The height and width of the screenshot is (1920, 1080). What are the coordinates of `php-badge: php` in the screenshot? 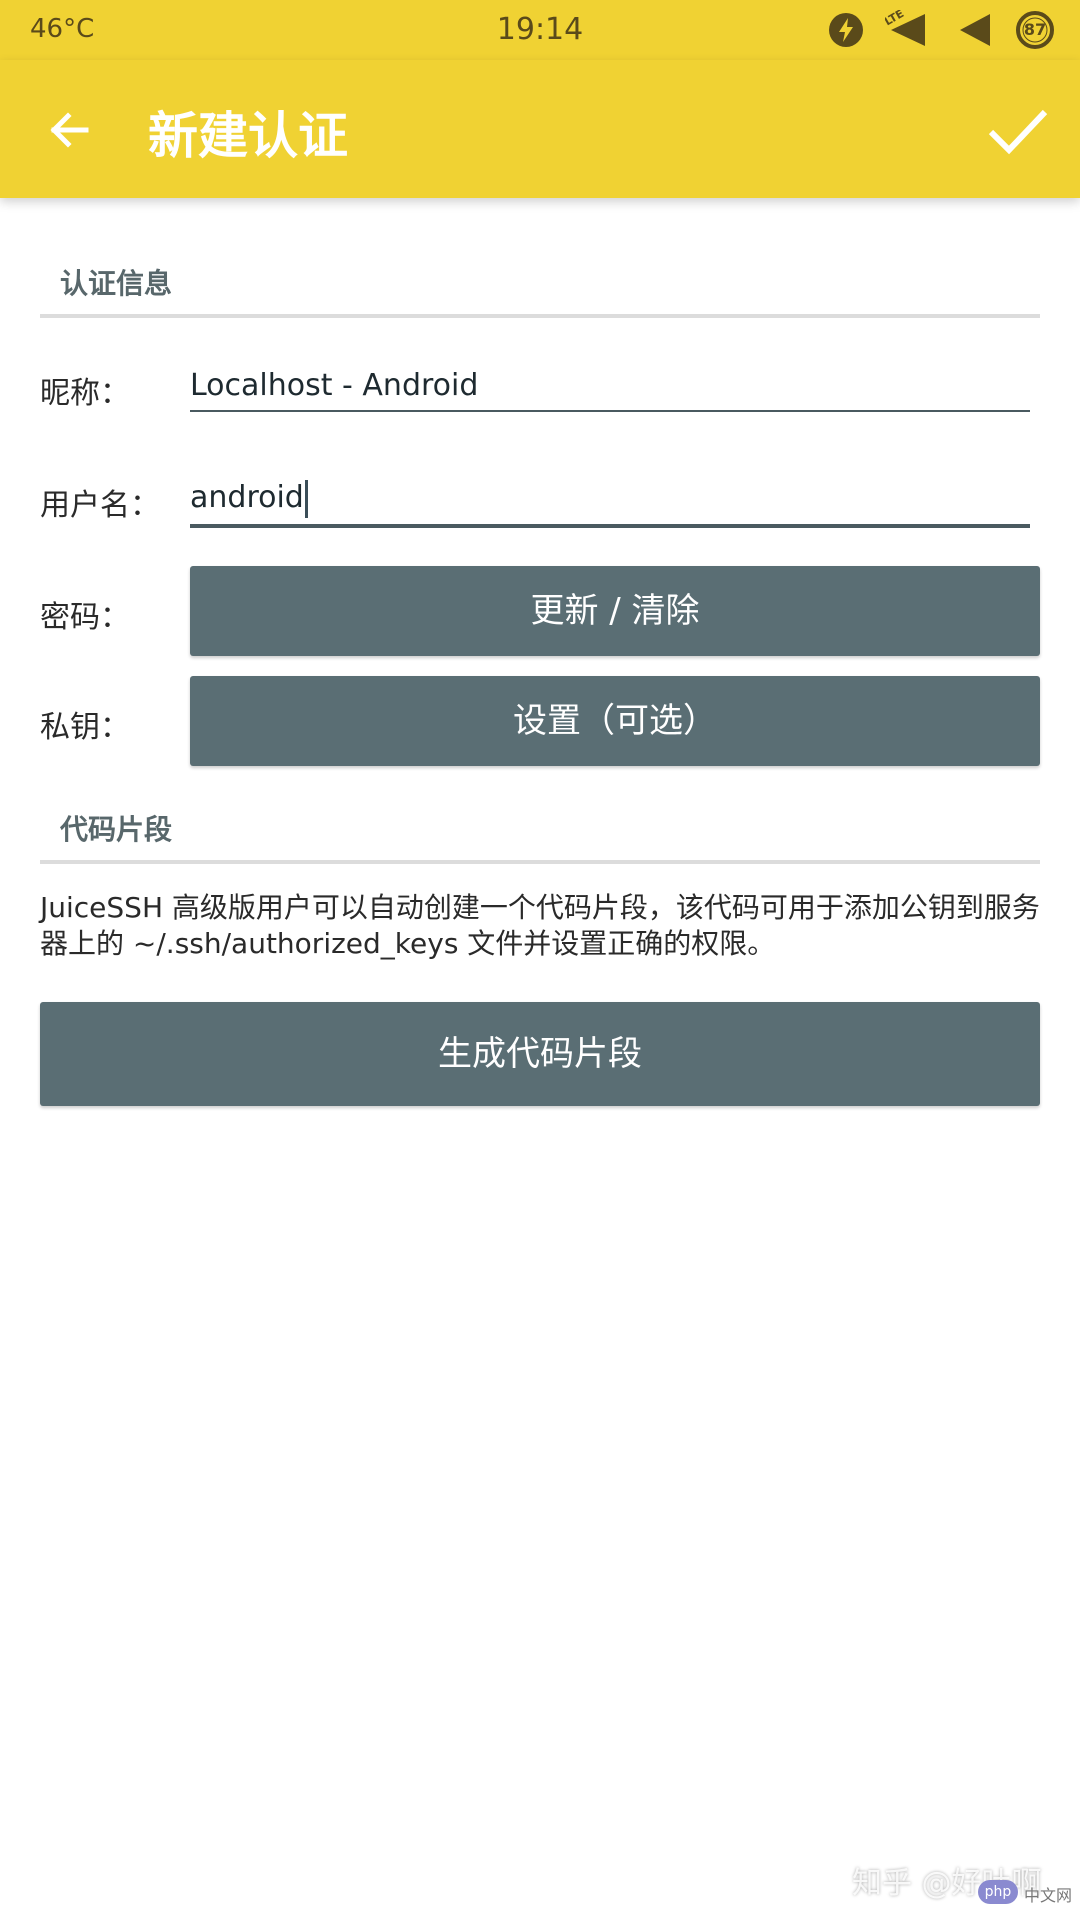 It's located at (998, 1892).